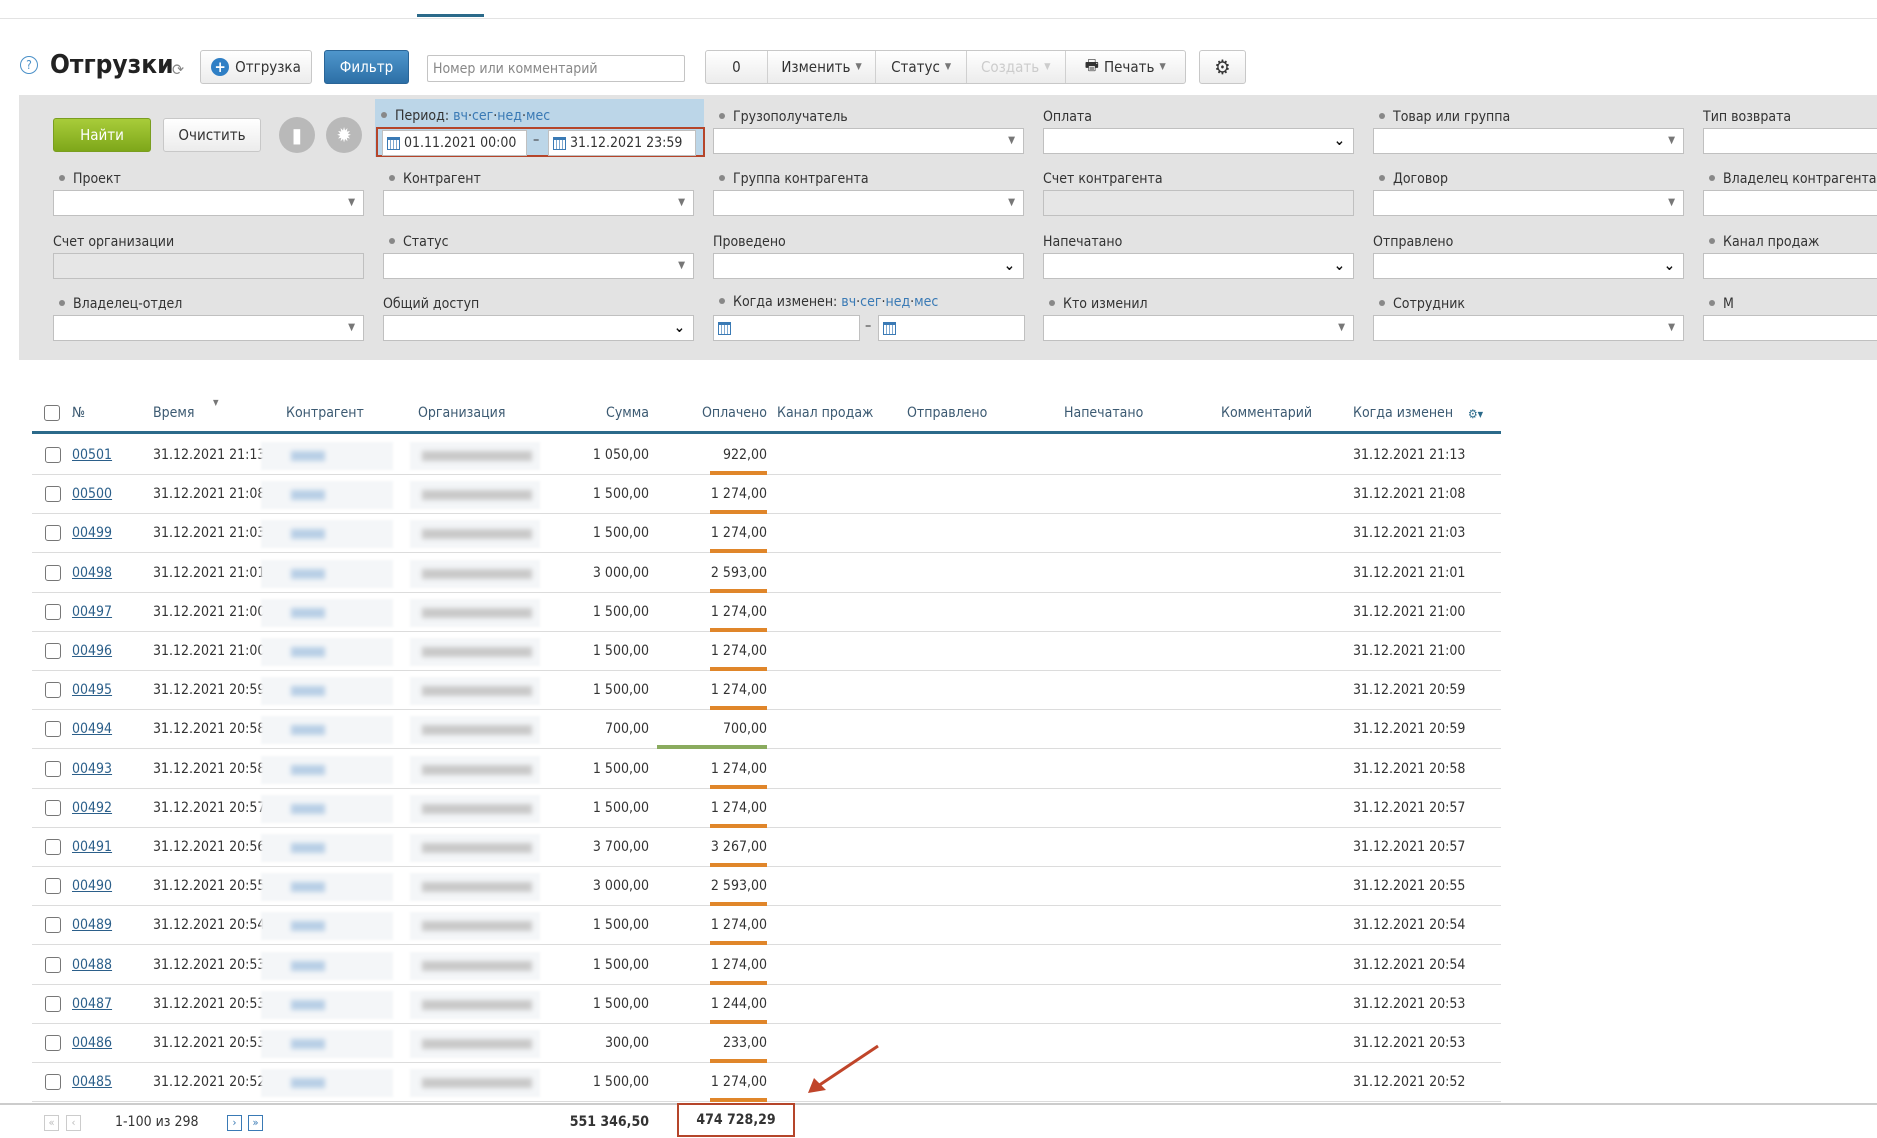 The height and width of the screenshot is (1138, 1877). Describe the element at coordinates (297, 135) in the screenshot. I see `bookmark-icon: ▮` at that location.